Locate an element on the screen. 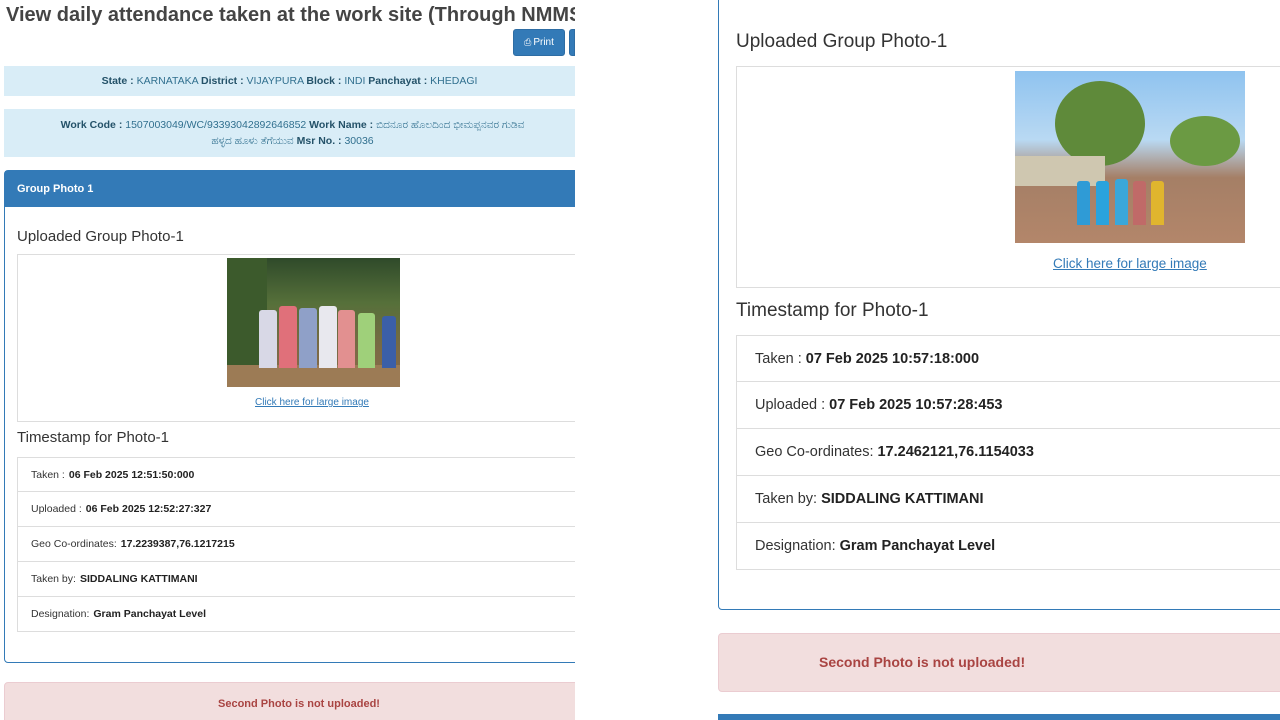 This screenshot has width=1280, height=720. printer-icon: ⎙ is located at coordinates (528, 42).